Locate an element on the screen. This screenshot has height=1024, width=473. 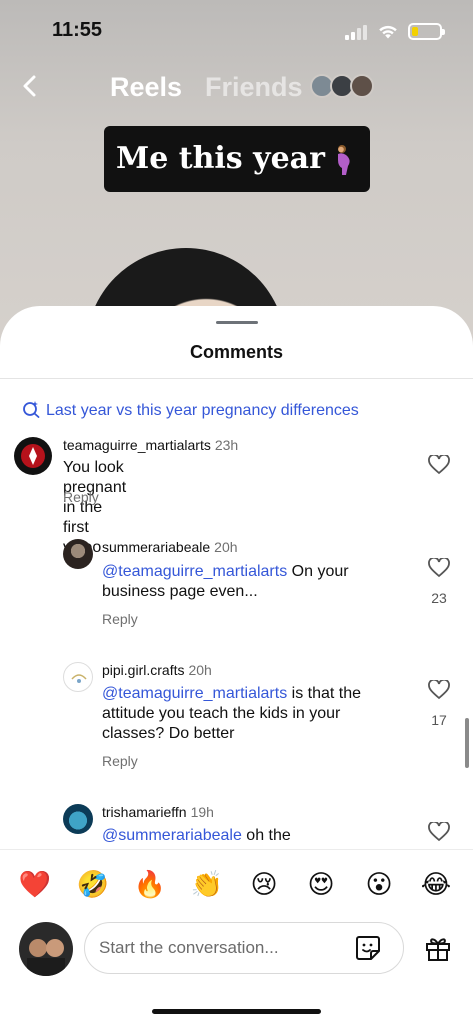
cellular-signal-icon is located at coordinates (358, 32).